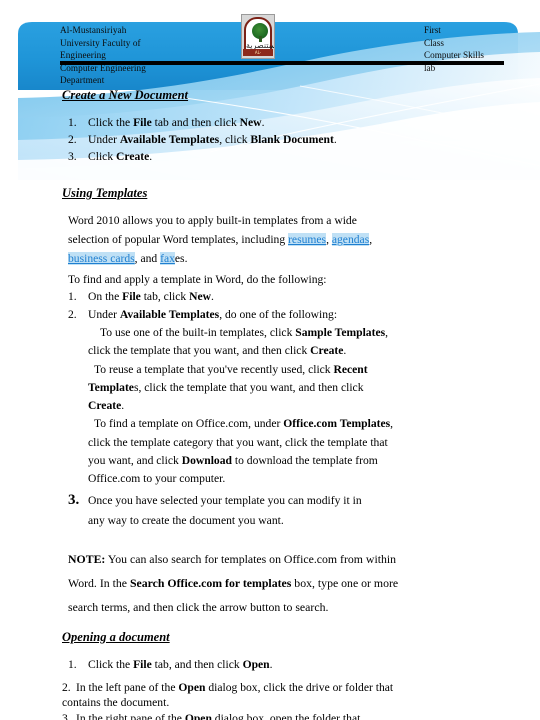 Image resolution: width=540 pixels, height=720 pixels. I want to click on list-item-ut-3-line2: any way to create the document you want., so click(186, 520).